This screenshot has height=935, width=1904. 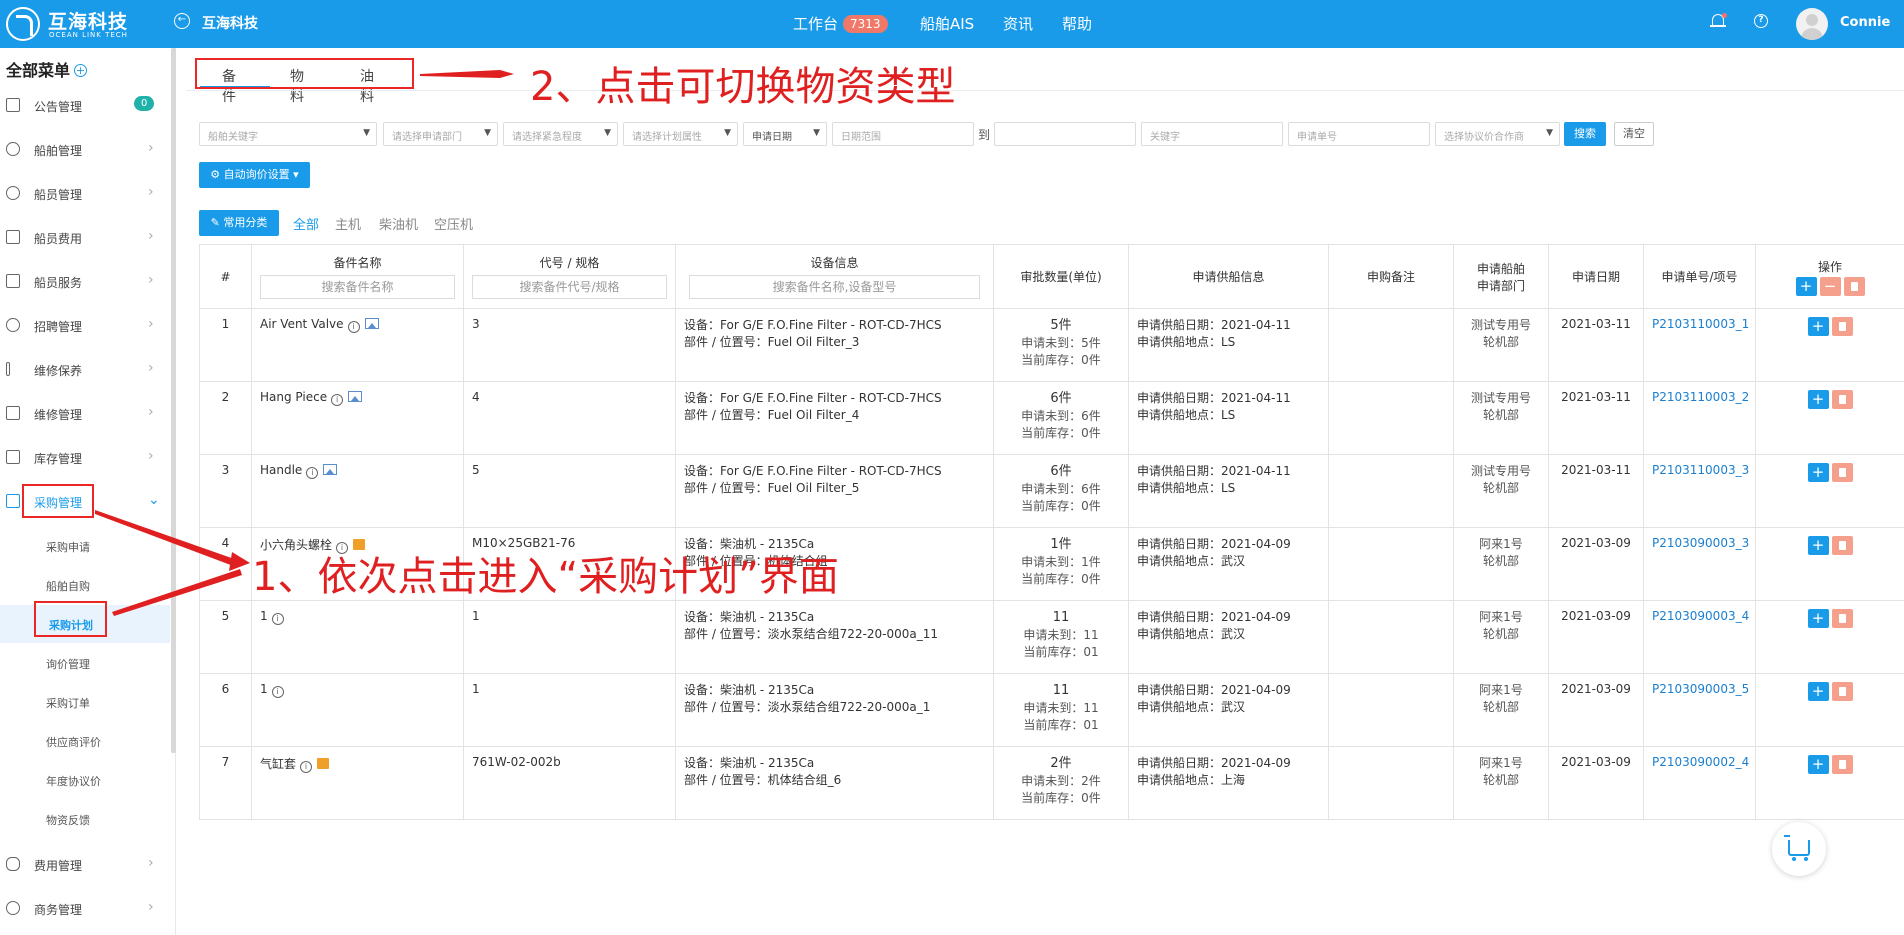 I want to click on category-diesel-engine: 柴油机, so click(x=398, y=223).